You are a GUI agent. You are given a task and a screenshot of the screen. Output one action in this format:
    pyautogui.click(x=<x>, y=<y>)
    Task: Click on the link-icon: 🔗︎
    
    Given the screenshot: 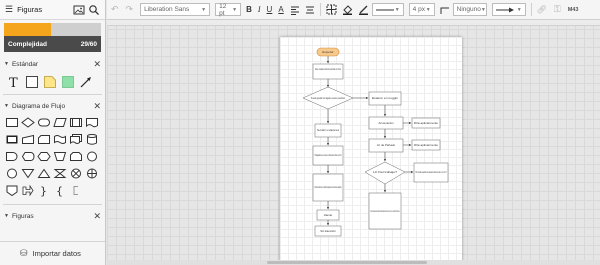 What is the action you would take?
    pyautogui.click(x=542, y=9)
    